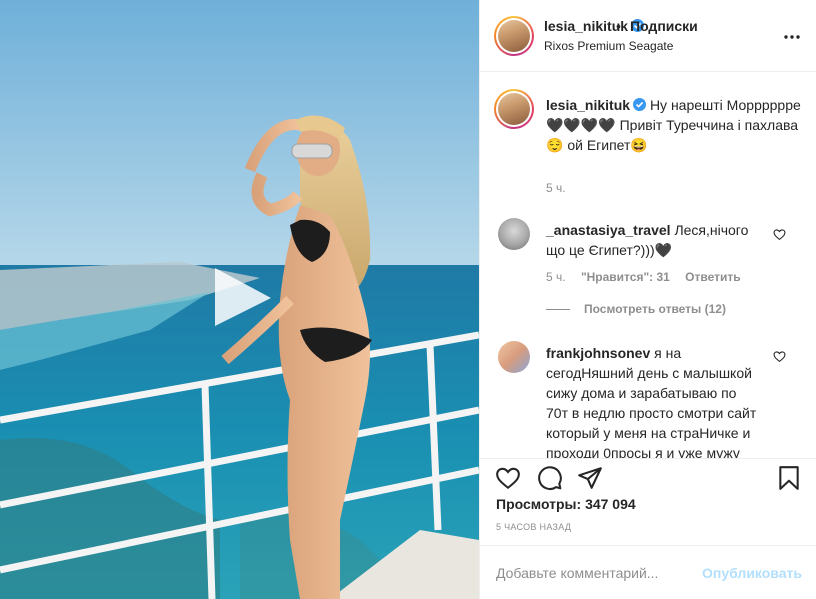 The height and width of the screenshot is (599, 816). Describe the element at coordinates (625, 277) in the screenshot. I see `comment-likes: "Нравится": 31` at that location.